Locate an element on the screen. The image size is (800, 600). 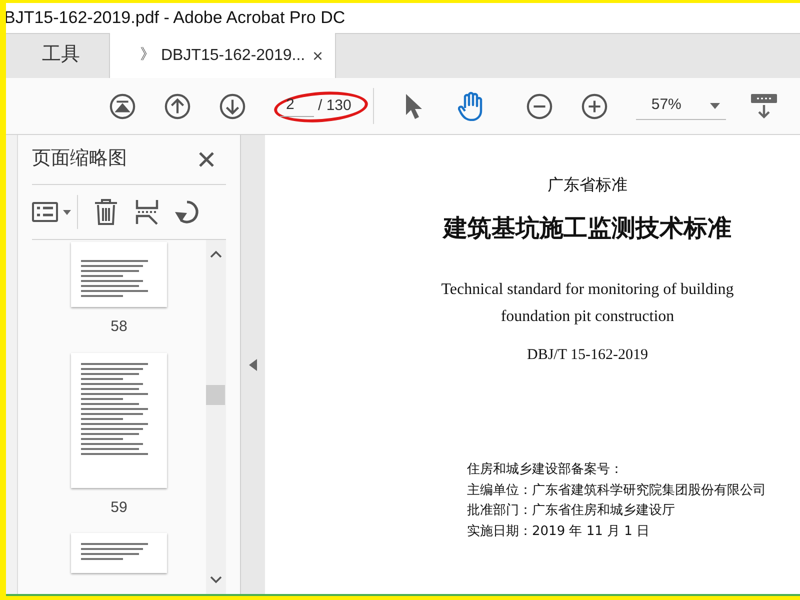
chevron-up-icon is located at coordinates (216, 254).